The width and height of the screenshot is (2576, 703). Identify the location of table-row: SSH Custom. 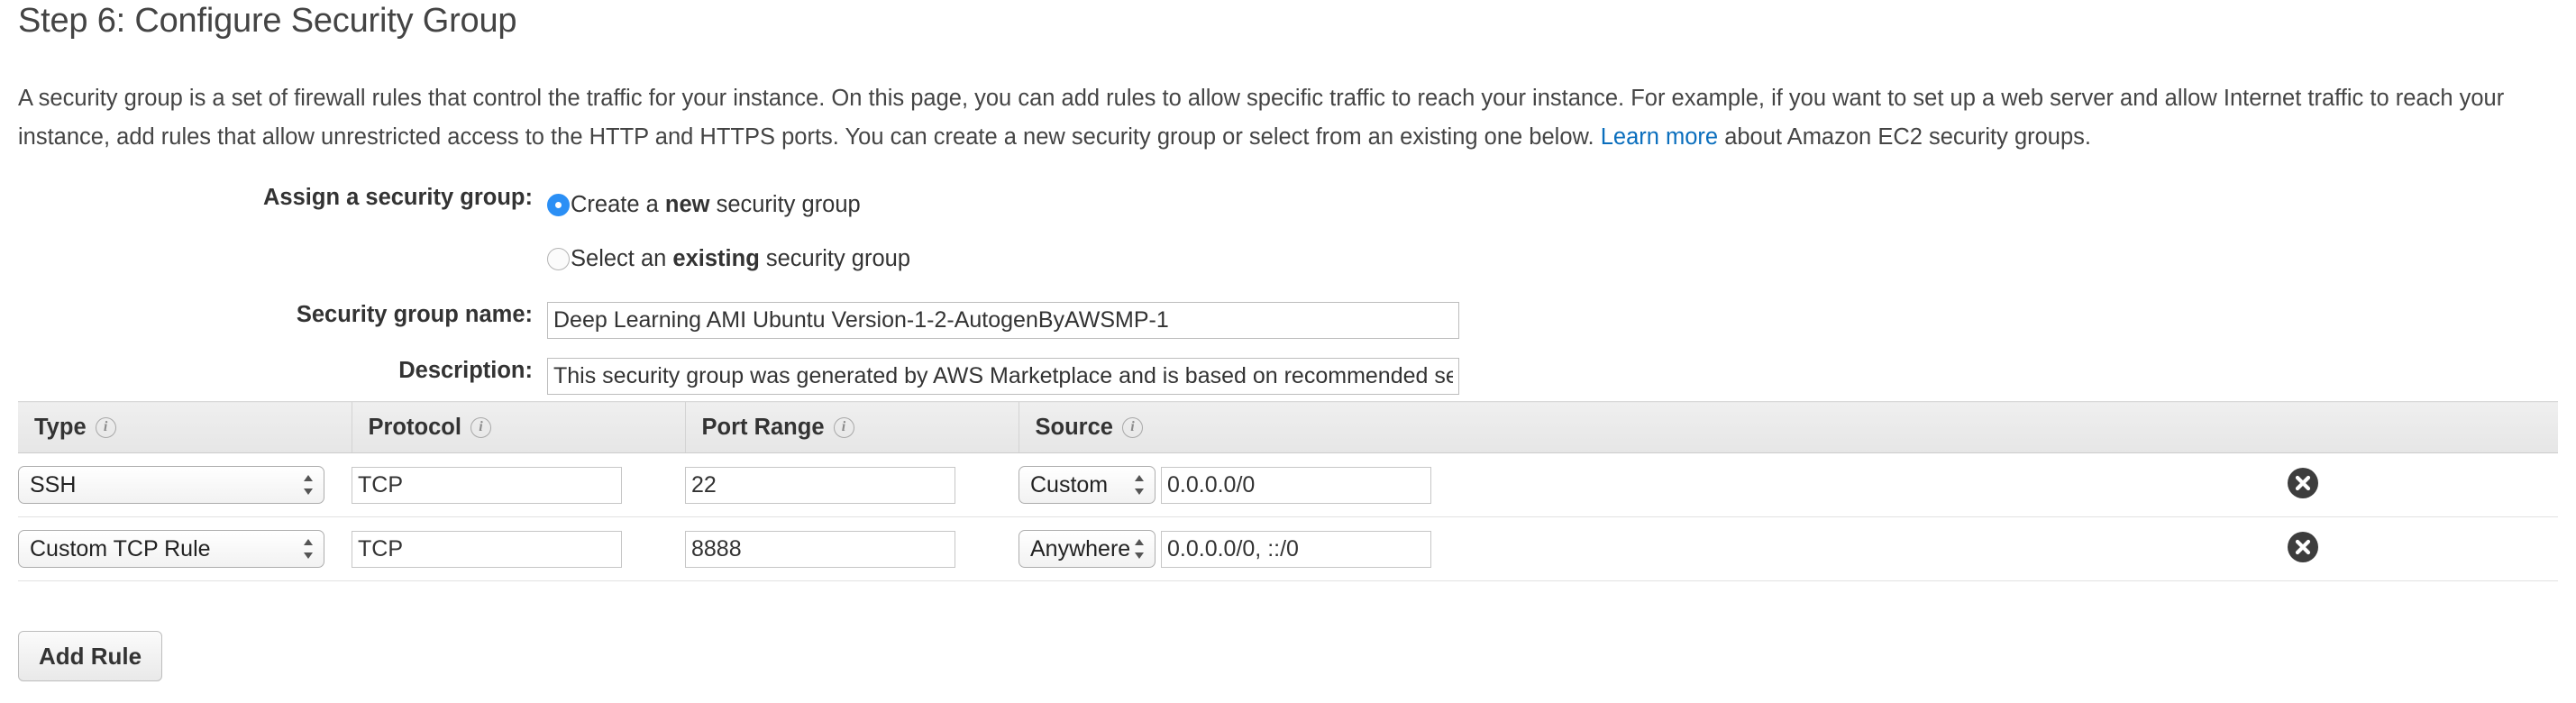
(1288, 484).